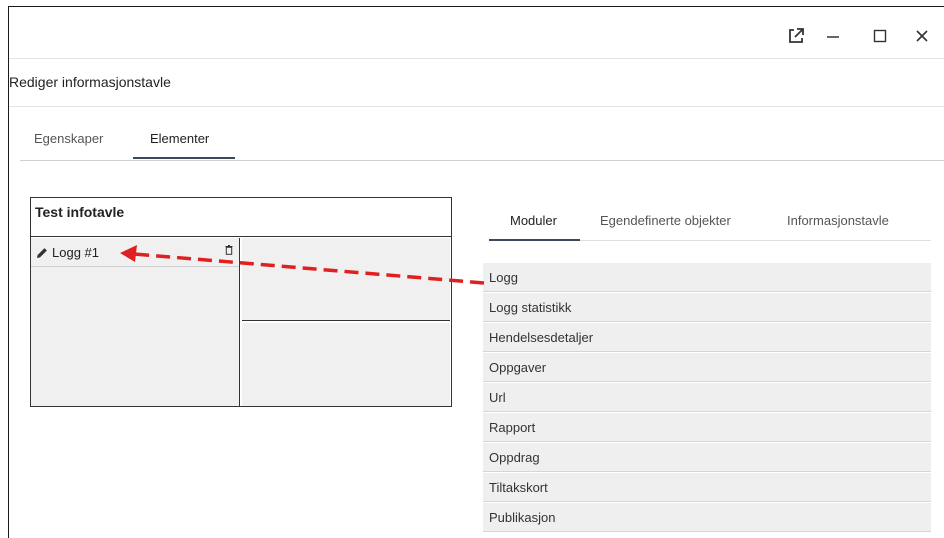 The image size is (944, 538). What do you see at coordinates (90, 82) in the screenshot?
I see `dialog-title: Rediger informasjonstavle` at bounding box center [90, 82].